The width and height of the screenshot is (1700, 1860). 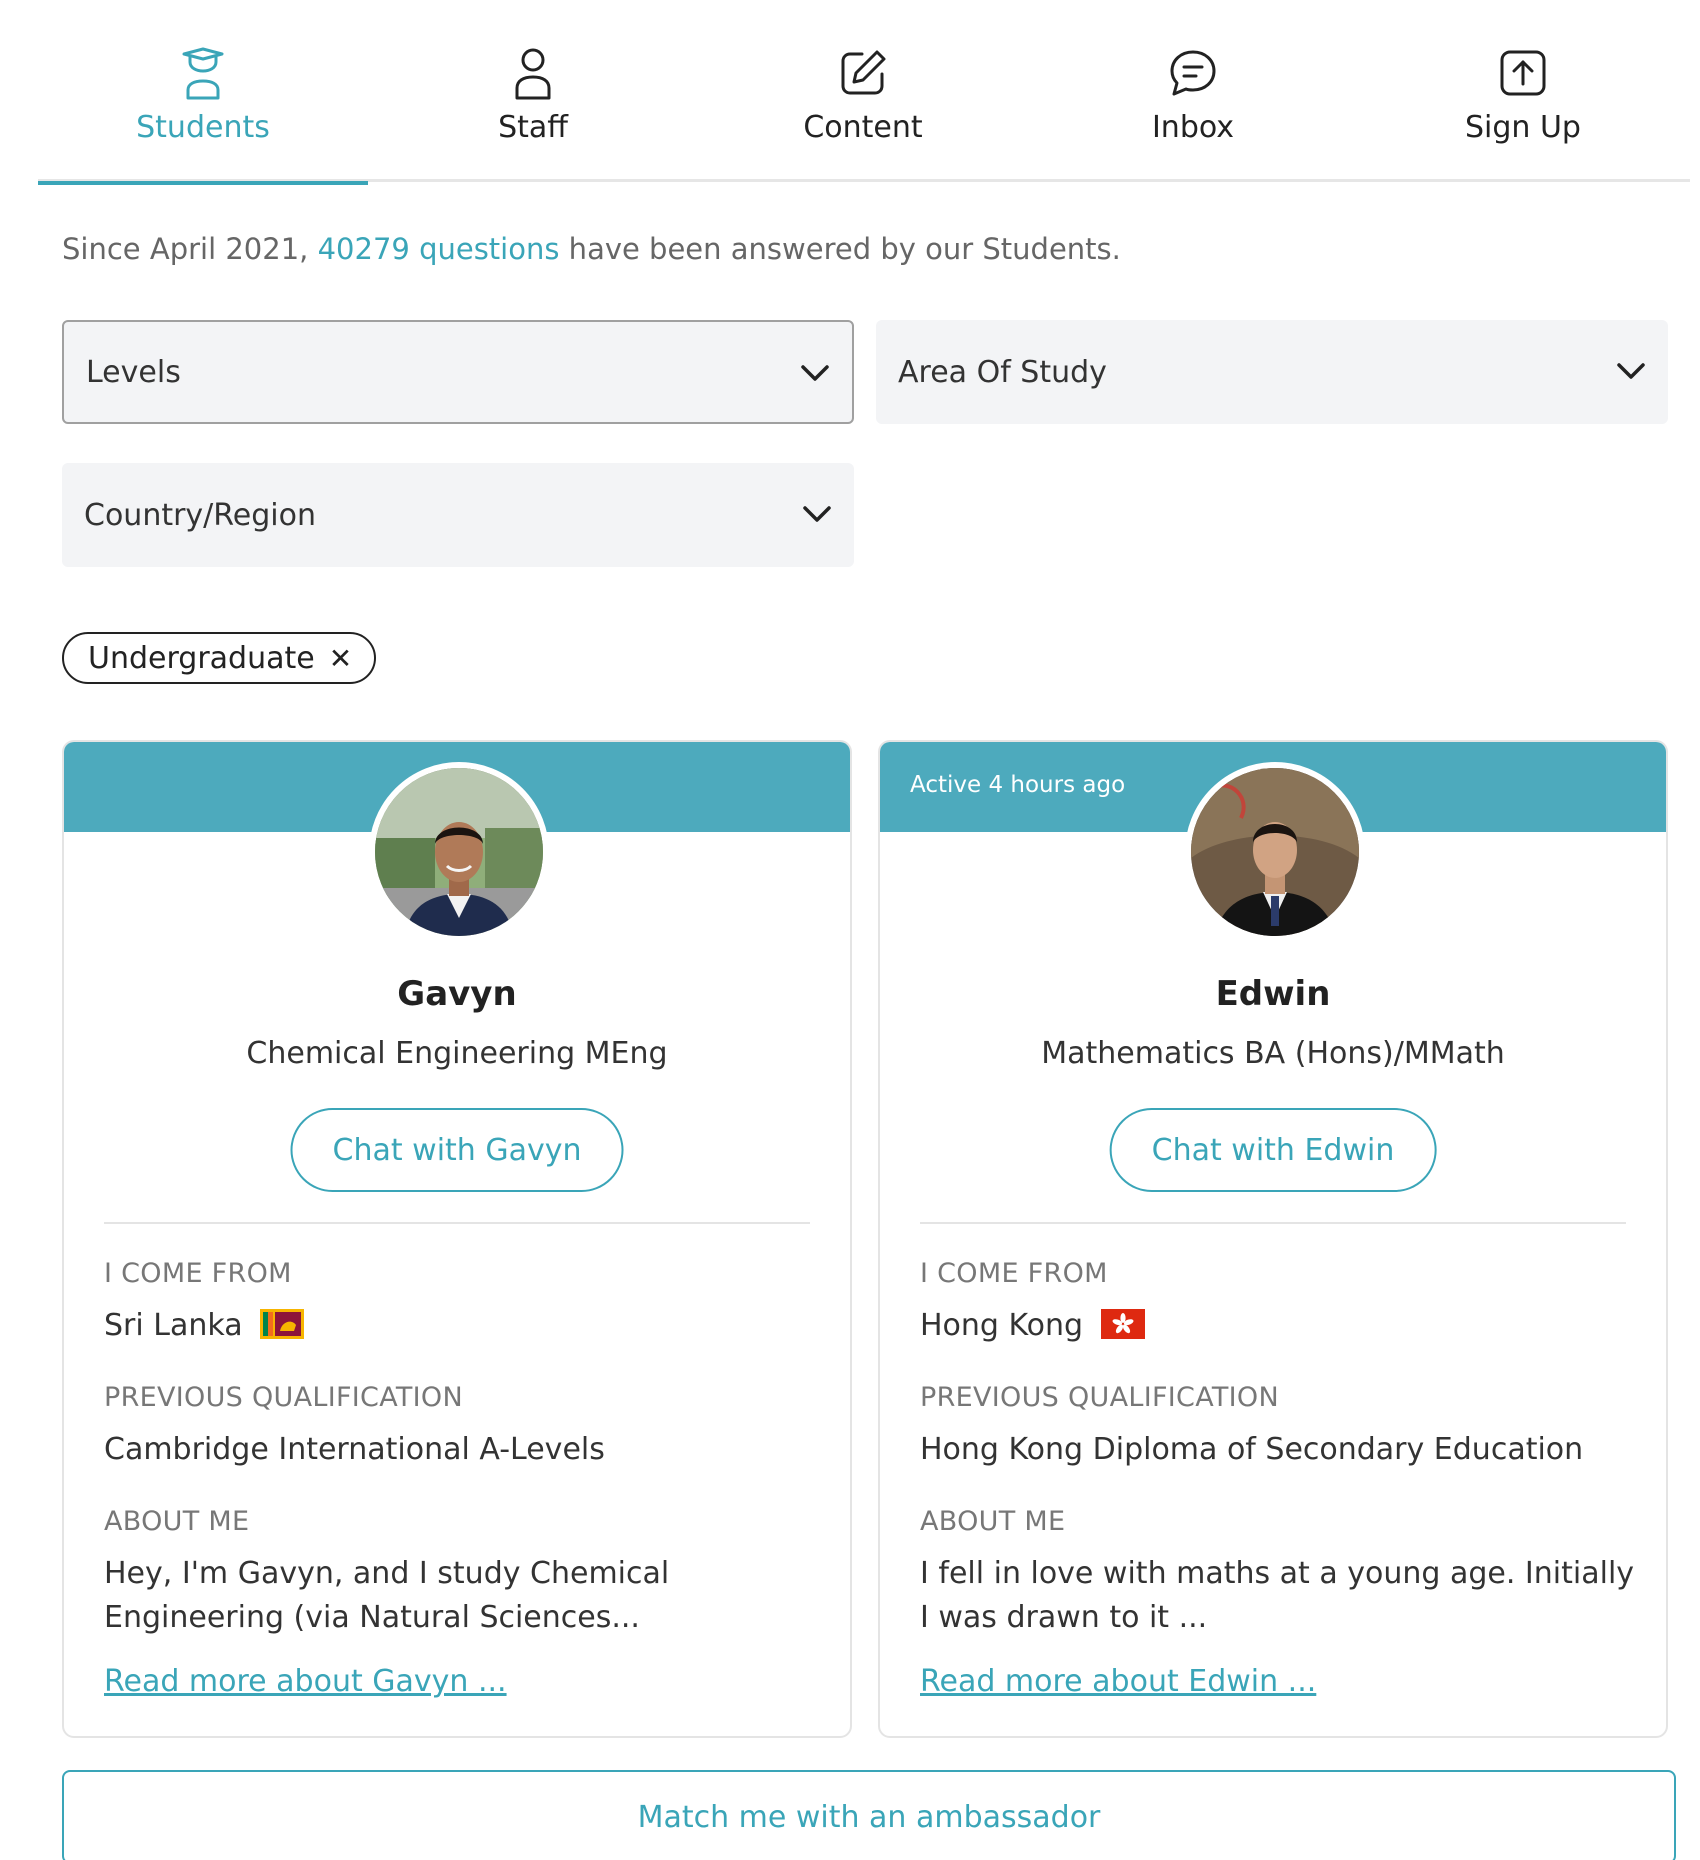 What do you see at coordinates (1193, 73) in the screenshot?
I see `chat-bubble-icon` at bounding box center [1193, 73].